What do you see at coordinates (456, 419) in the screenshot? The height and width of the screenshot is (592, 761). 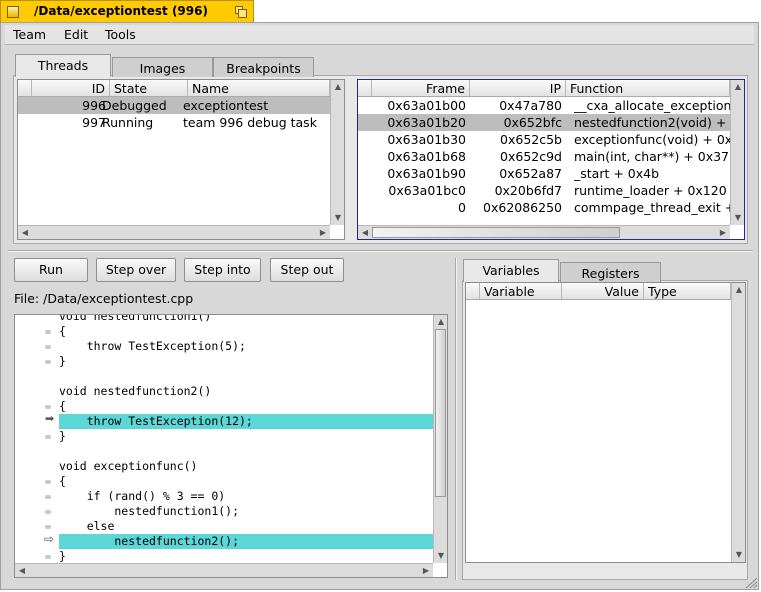 I see `vertical-splitter` at bounding box center [456, 419].